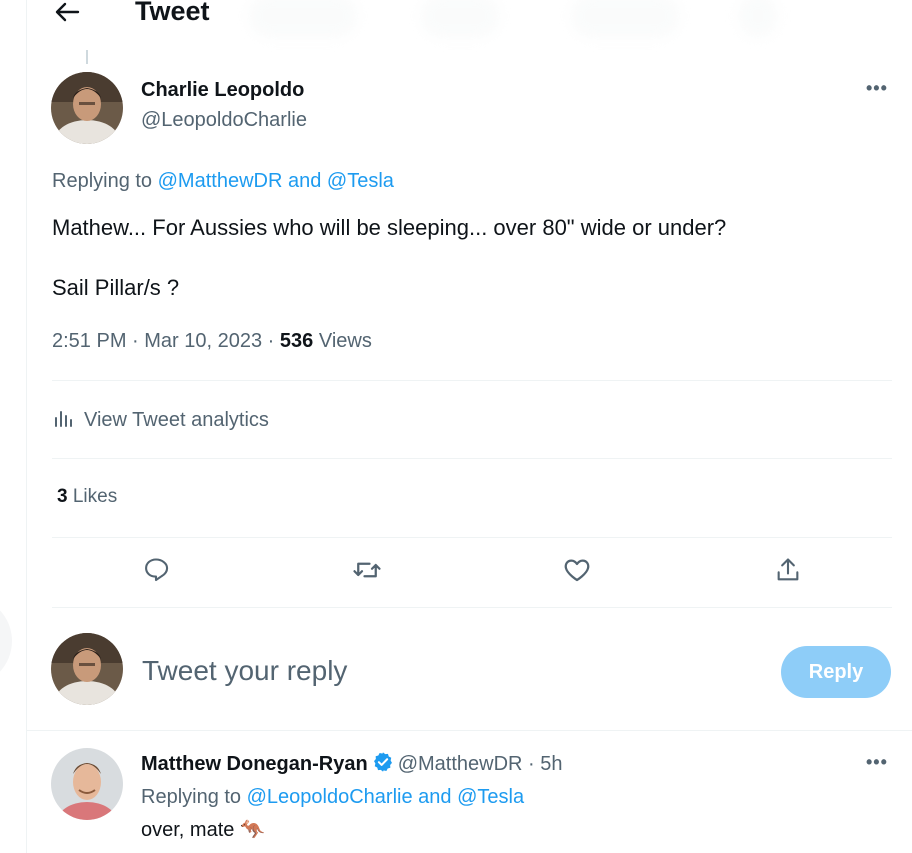  Describe the element at coordinates (172, 13) in the screenshot. I see `page-title: Tweet` at that location.